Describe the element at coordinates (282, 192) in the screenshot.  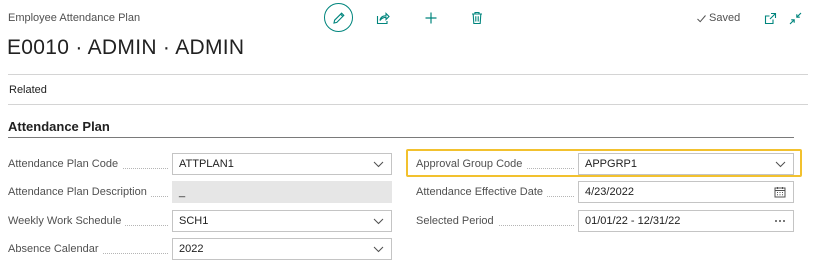
I see `attendance-plan-description-input: _` at that location.